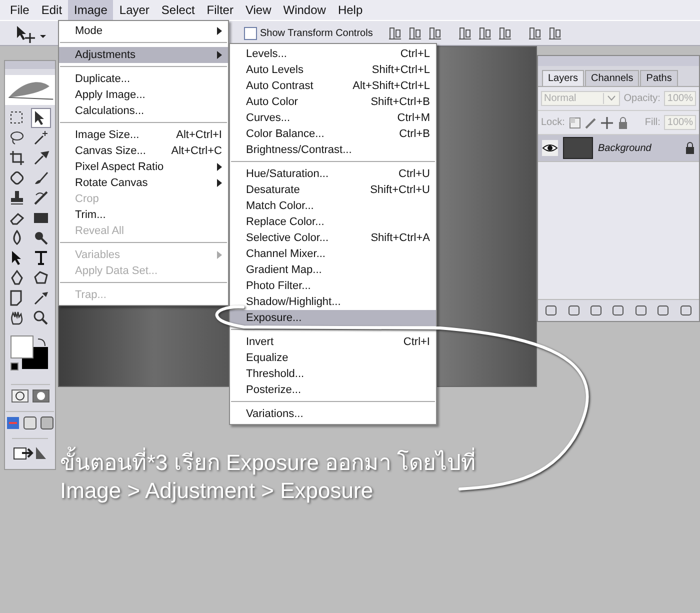 Image resolution: width=700 pixels, height=613 pixels. I want to click on quick-mask-icon, so click(41, 396).